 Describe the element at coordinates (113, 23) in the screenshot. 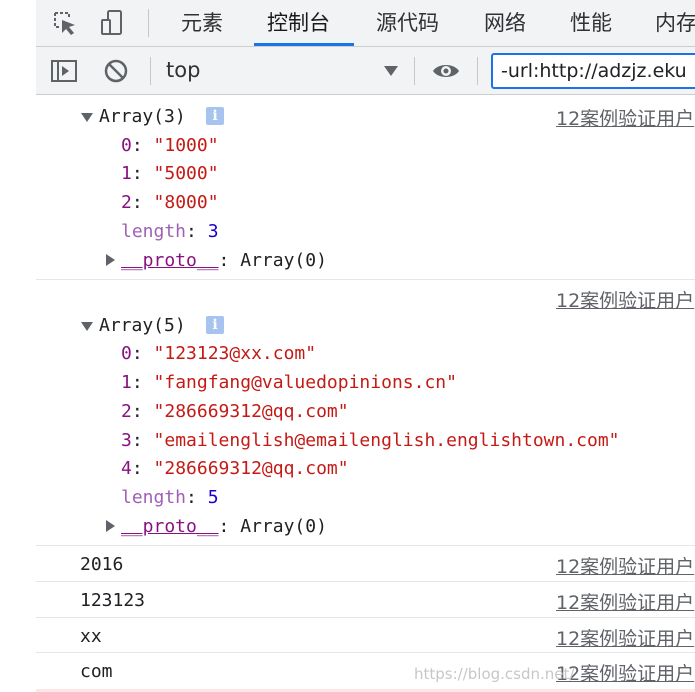

I see `device-toolbar-icon` at that location.